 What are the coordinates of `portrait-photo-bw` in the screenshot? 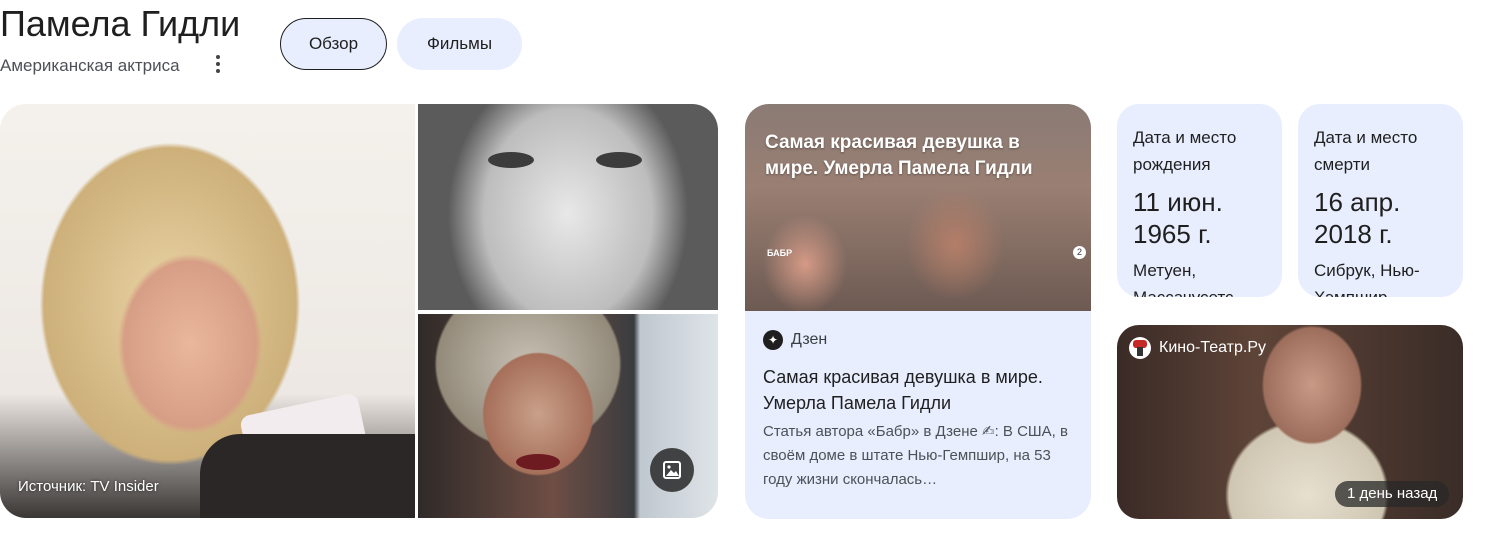 It's located at (568, 207).